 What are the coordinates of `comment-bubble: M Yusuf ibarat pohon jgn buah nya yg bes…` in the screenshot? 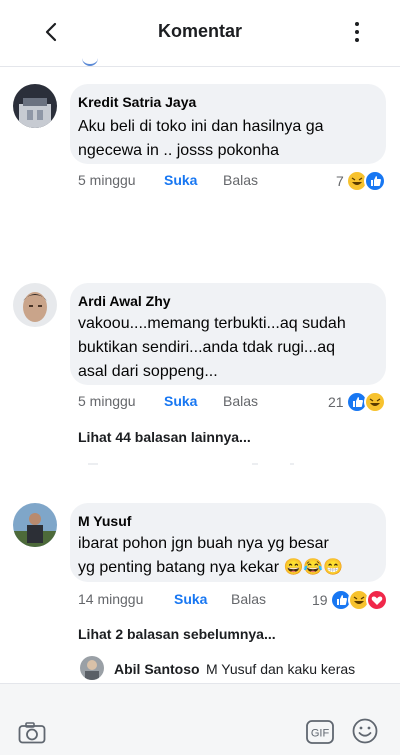 It's located at (228, 542).